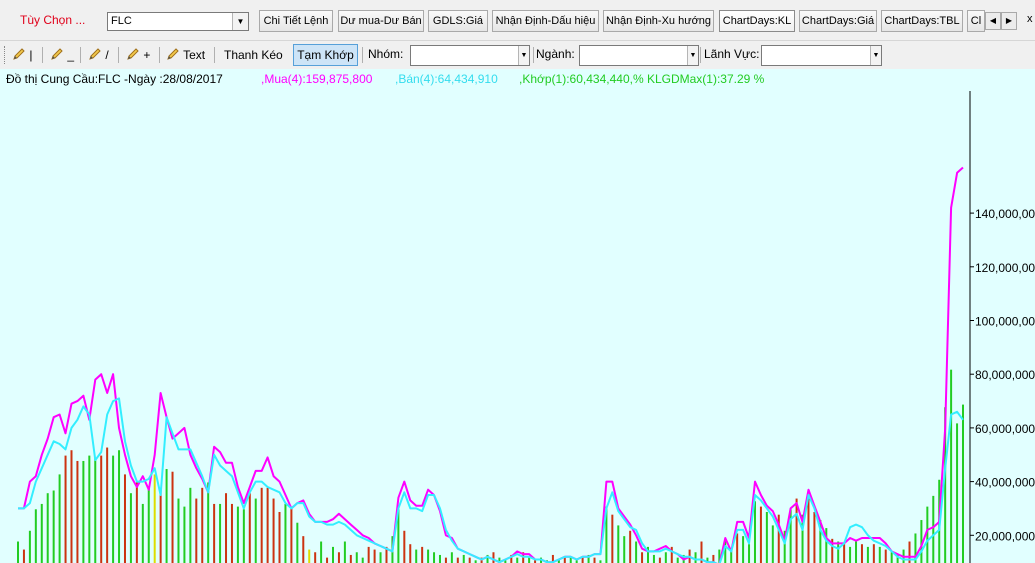  I want to click on sector-select: ▼, so click(639, 55).